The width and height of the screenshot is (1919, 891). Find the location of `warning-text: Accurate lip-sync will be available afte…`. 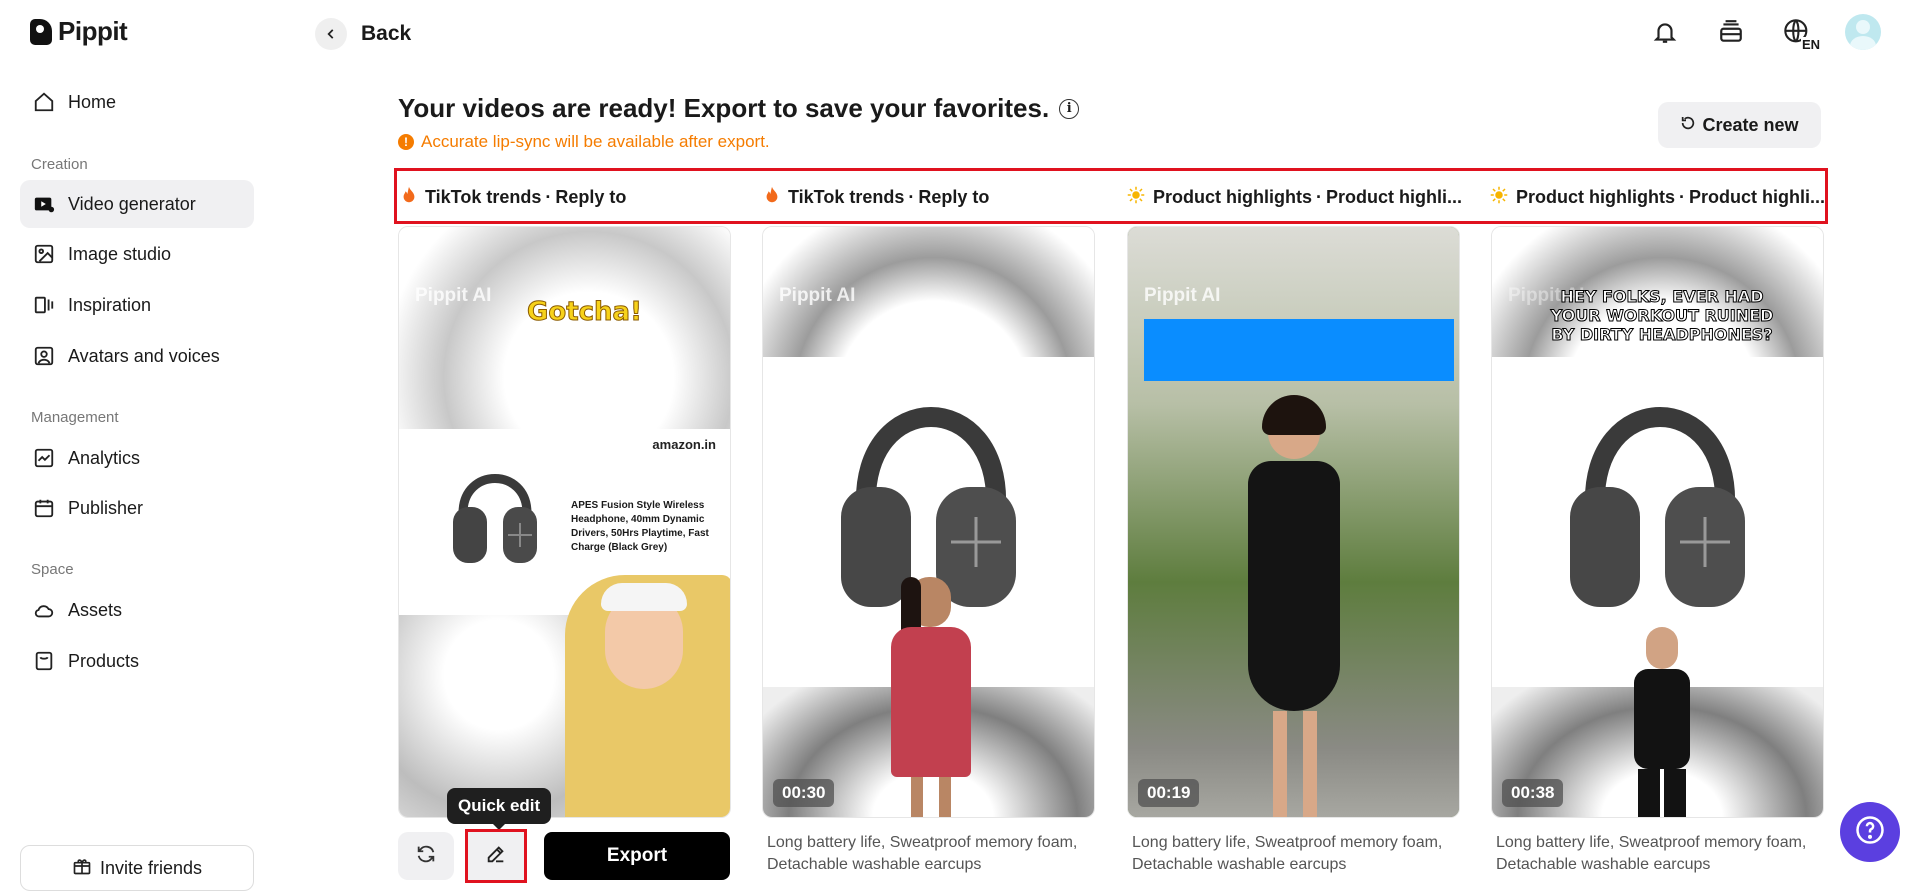

warning-text: Accurate lip-sync will be available afte… is located at coordinates (595, 141).